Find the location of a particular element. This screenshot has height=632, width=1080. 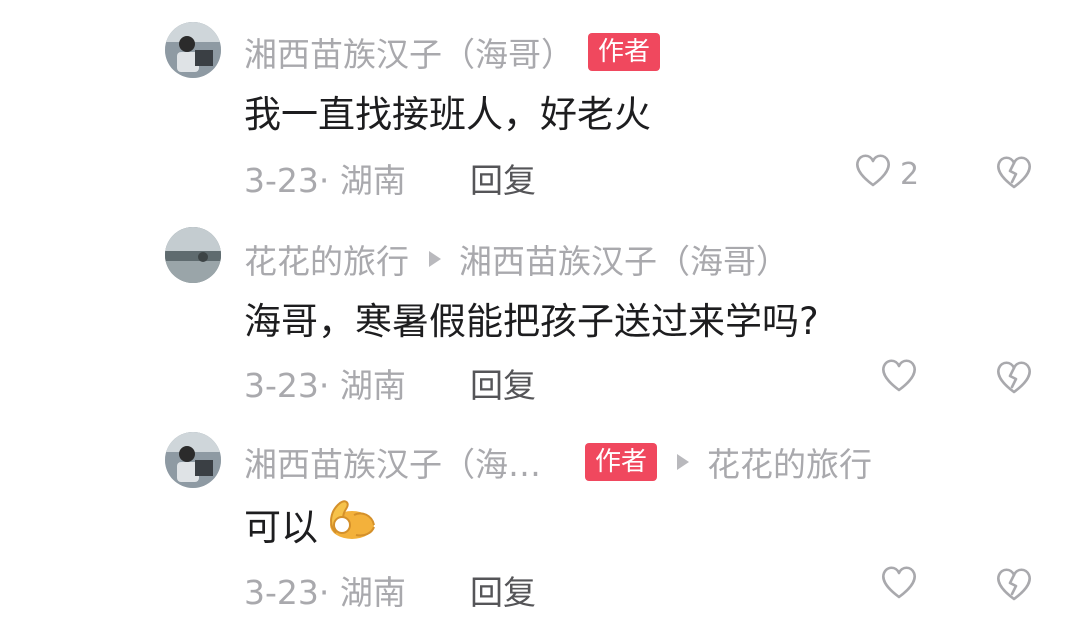

reply-to-name: 花花的旅行 is located at coordinates (789, 462).